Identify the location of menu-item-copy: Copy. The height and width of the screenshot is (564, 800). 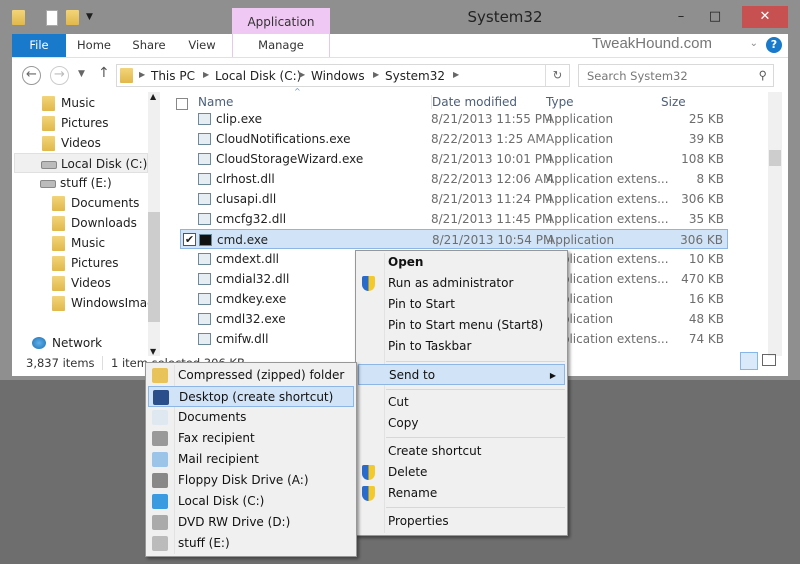
(461, 423).